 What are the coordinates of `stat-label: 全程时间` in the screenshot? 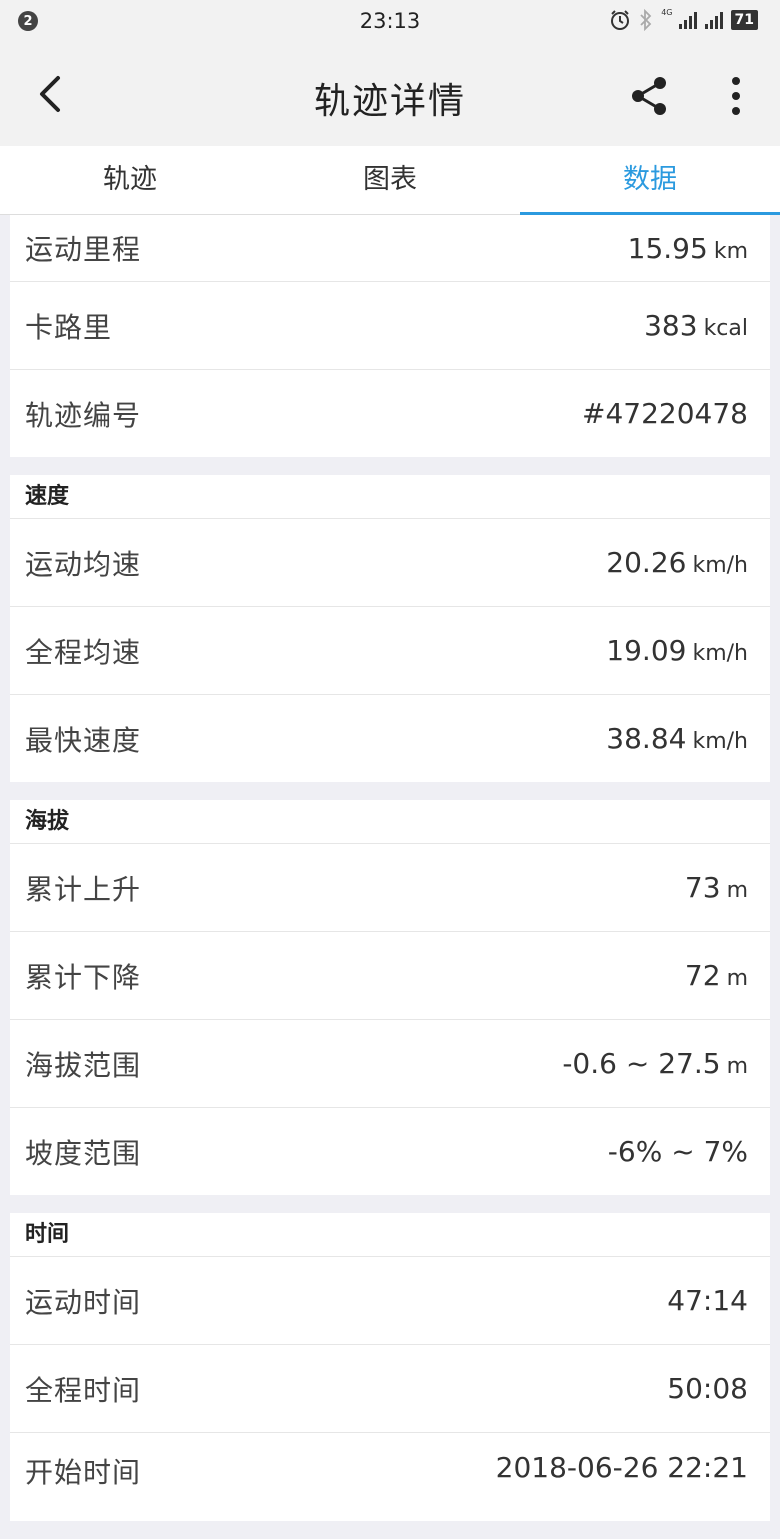 It's located at (83, 1390).